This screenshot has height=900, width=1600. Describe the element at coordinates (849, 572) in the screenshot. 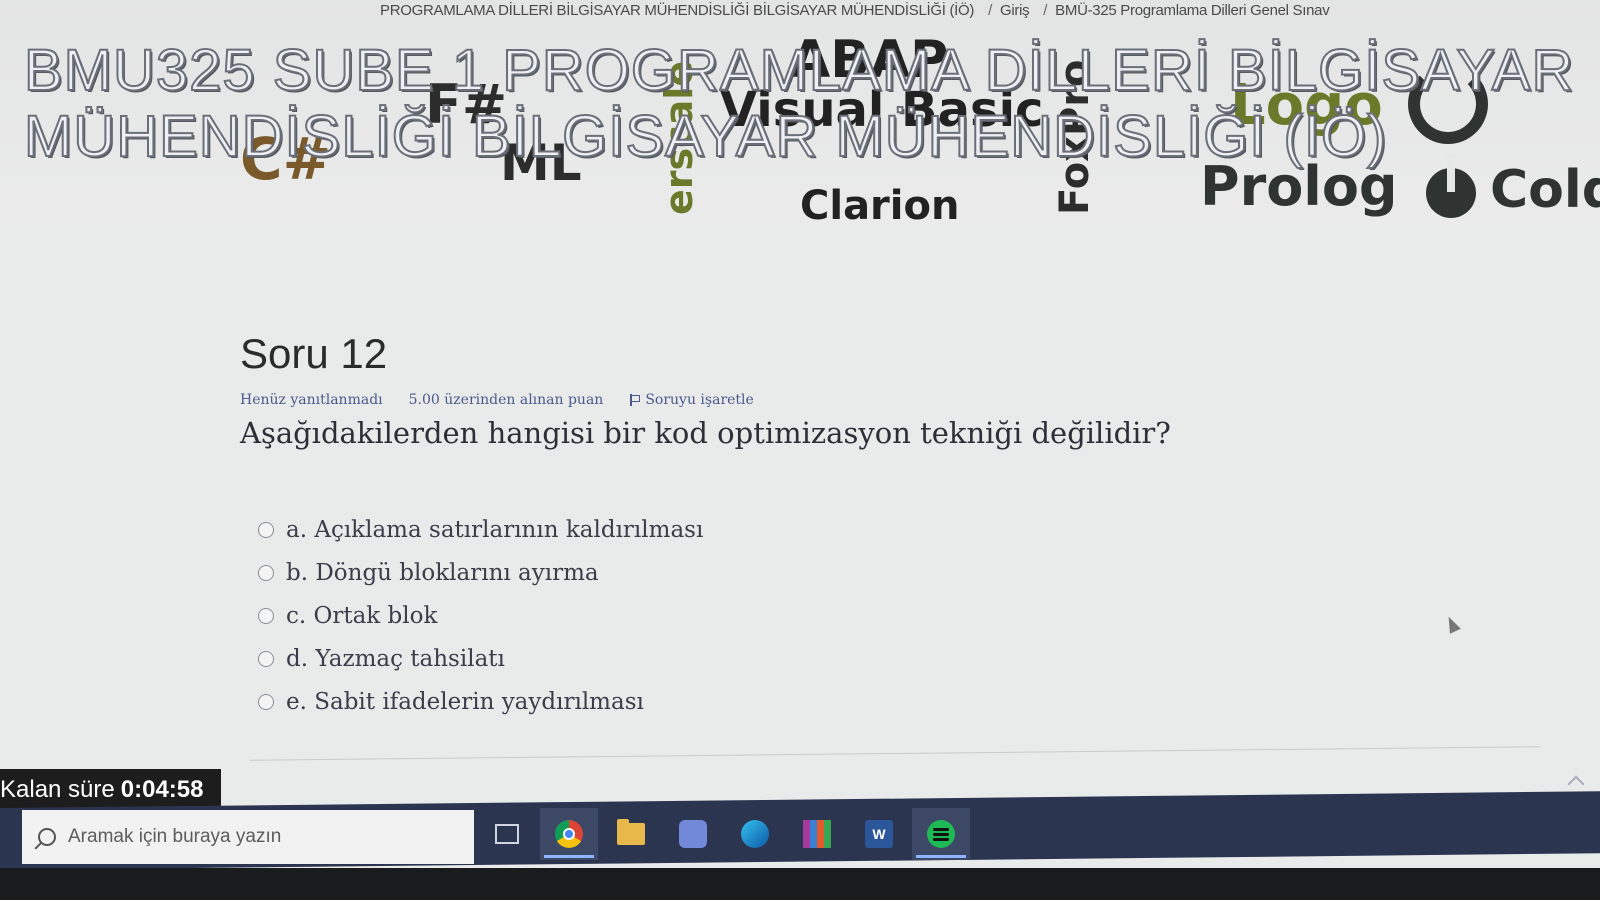

I see `answer-option-b: b. Döngü bloklarını ayırma` at that location.